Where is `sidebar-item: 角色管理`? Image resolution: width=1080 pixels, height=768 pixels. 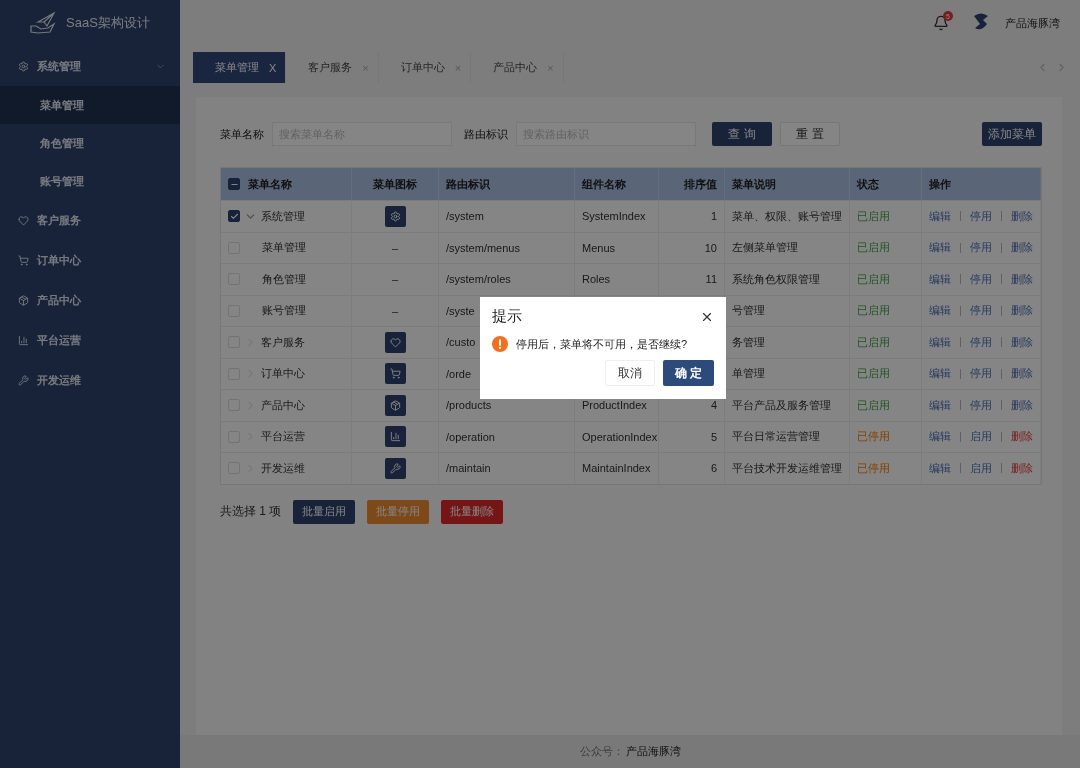
sidebar-item: 角色管理 is located at coordinates (90, 143).